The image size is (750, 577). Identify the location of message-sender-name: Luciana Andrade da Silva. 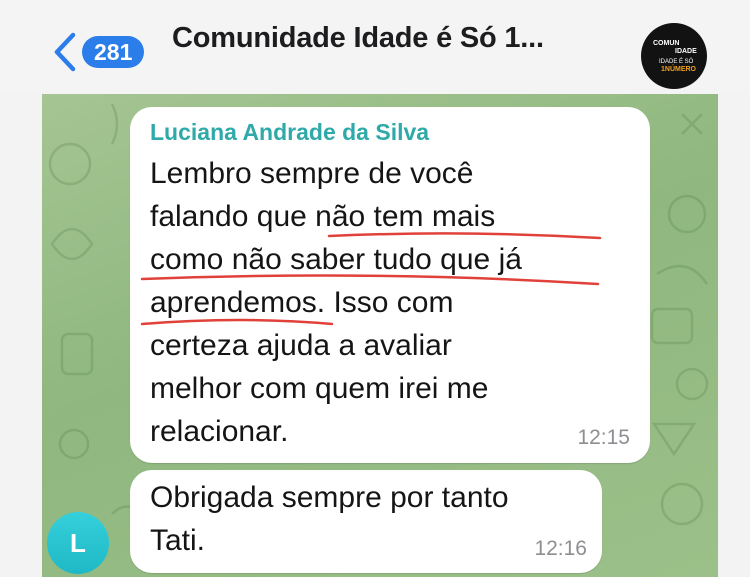
(289, 132).